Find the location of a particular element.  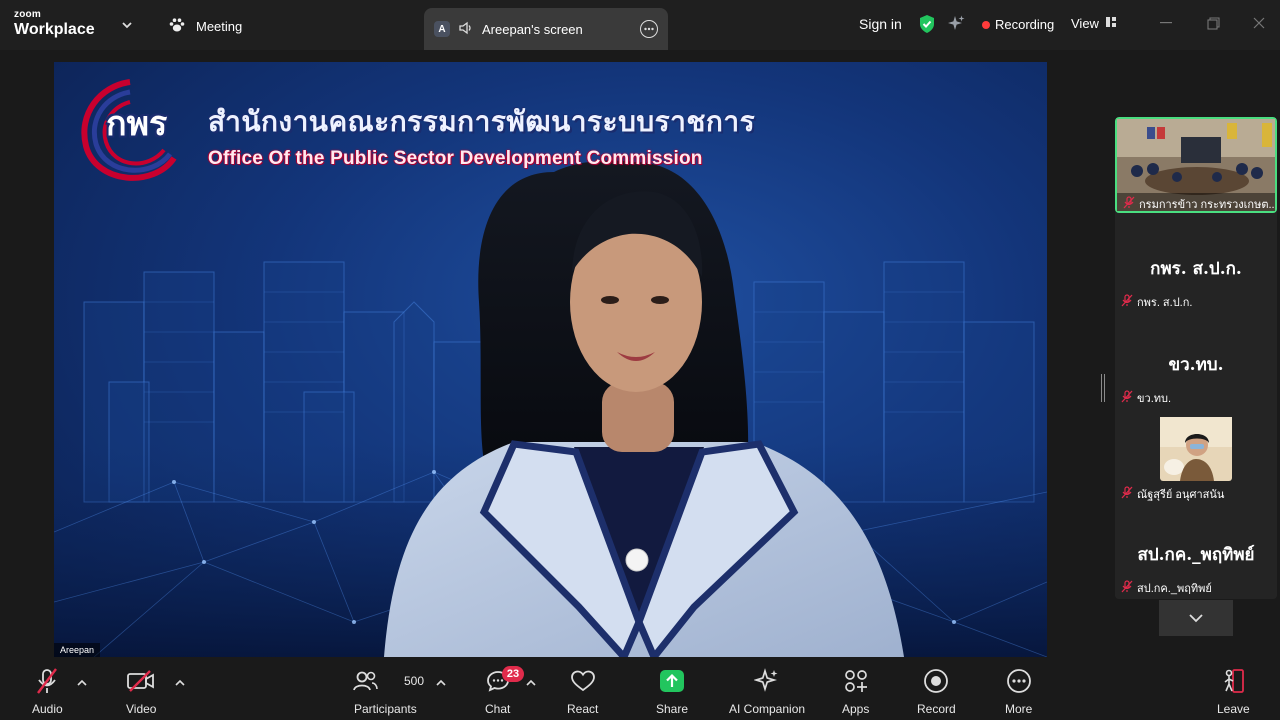

react-button: React is located at coordinates (582, 691).